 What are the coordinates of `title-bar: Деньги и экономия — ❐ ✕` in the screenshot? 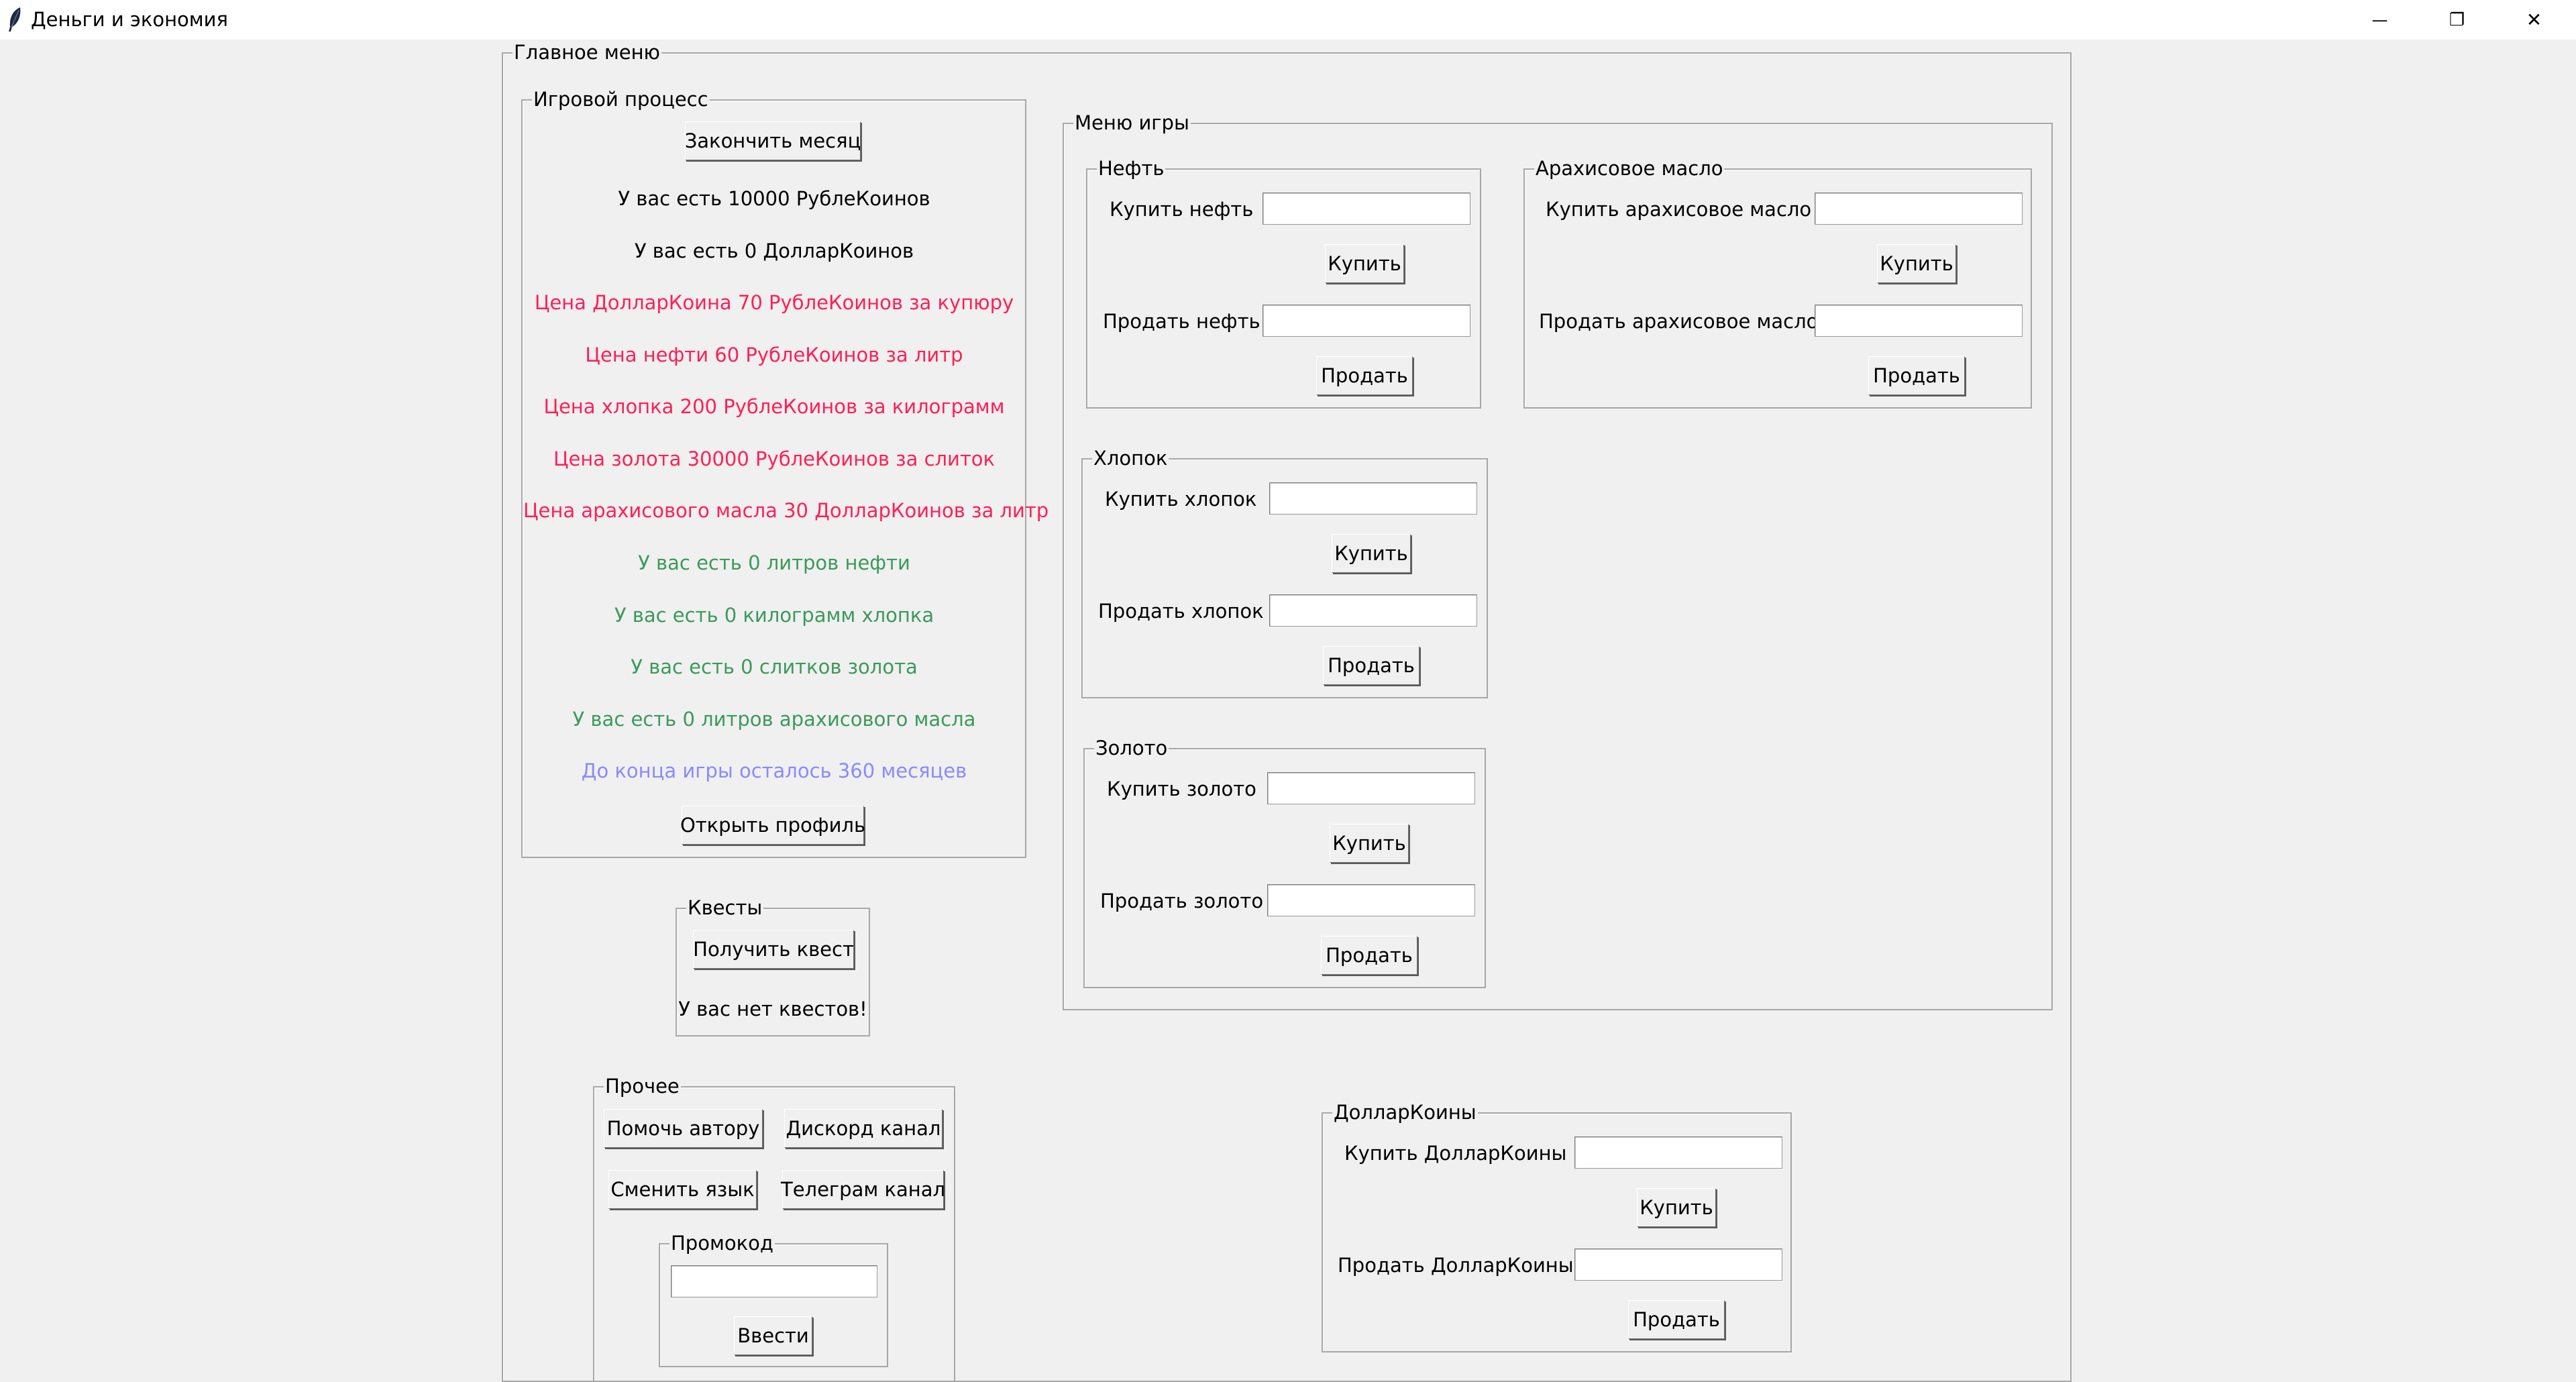 It's located at (1288, 20).